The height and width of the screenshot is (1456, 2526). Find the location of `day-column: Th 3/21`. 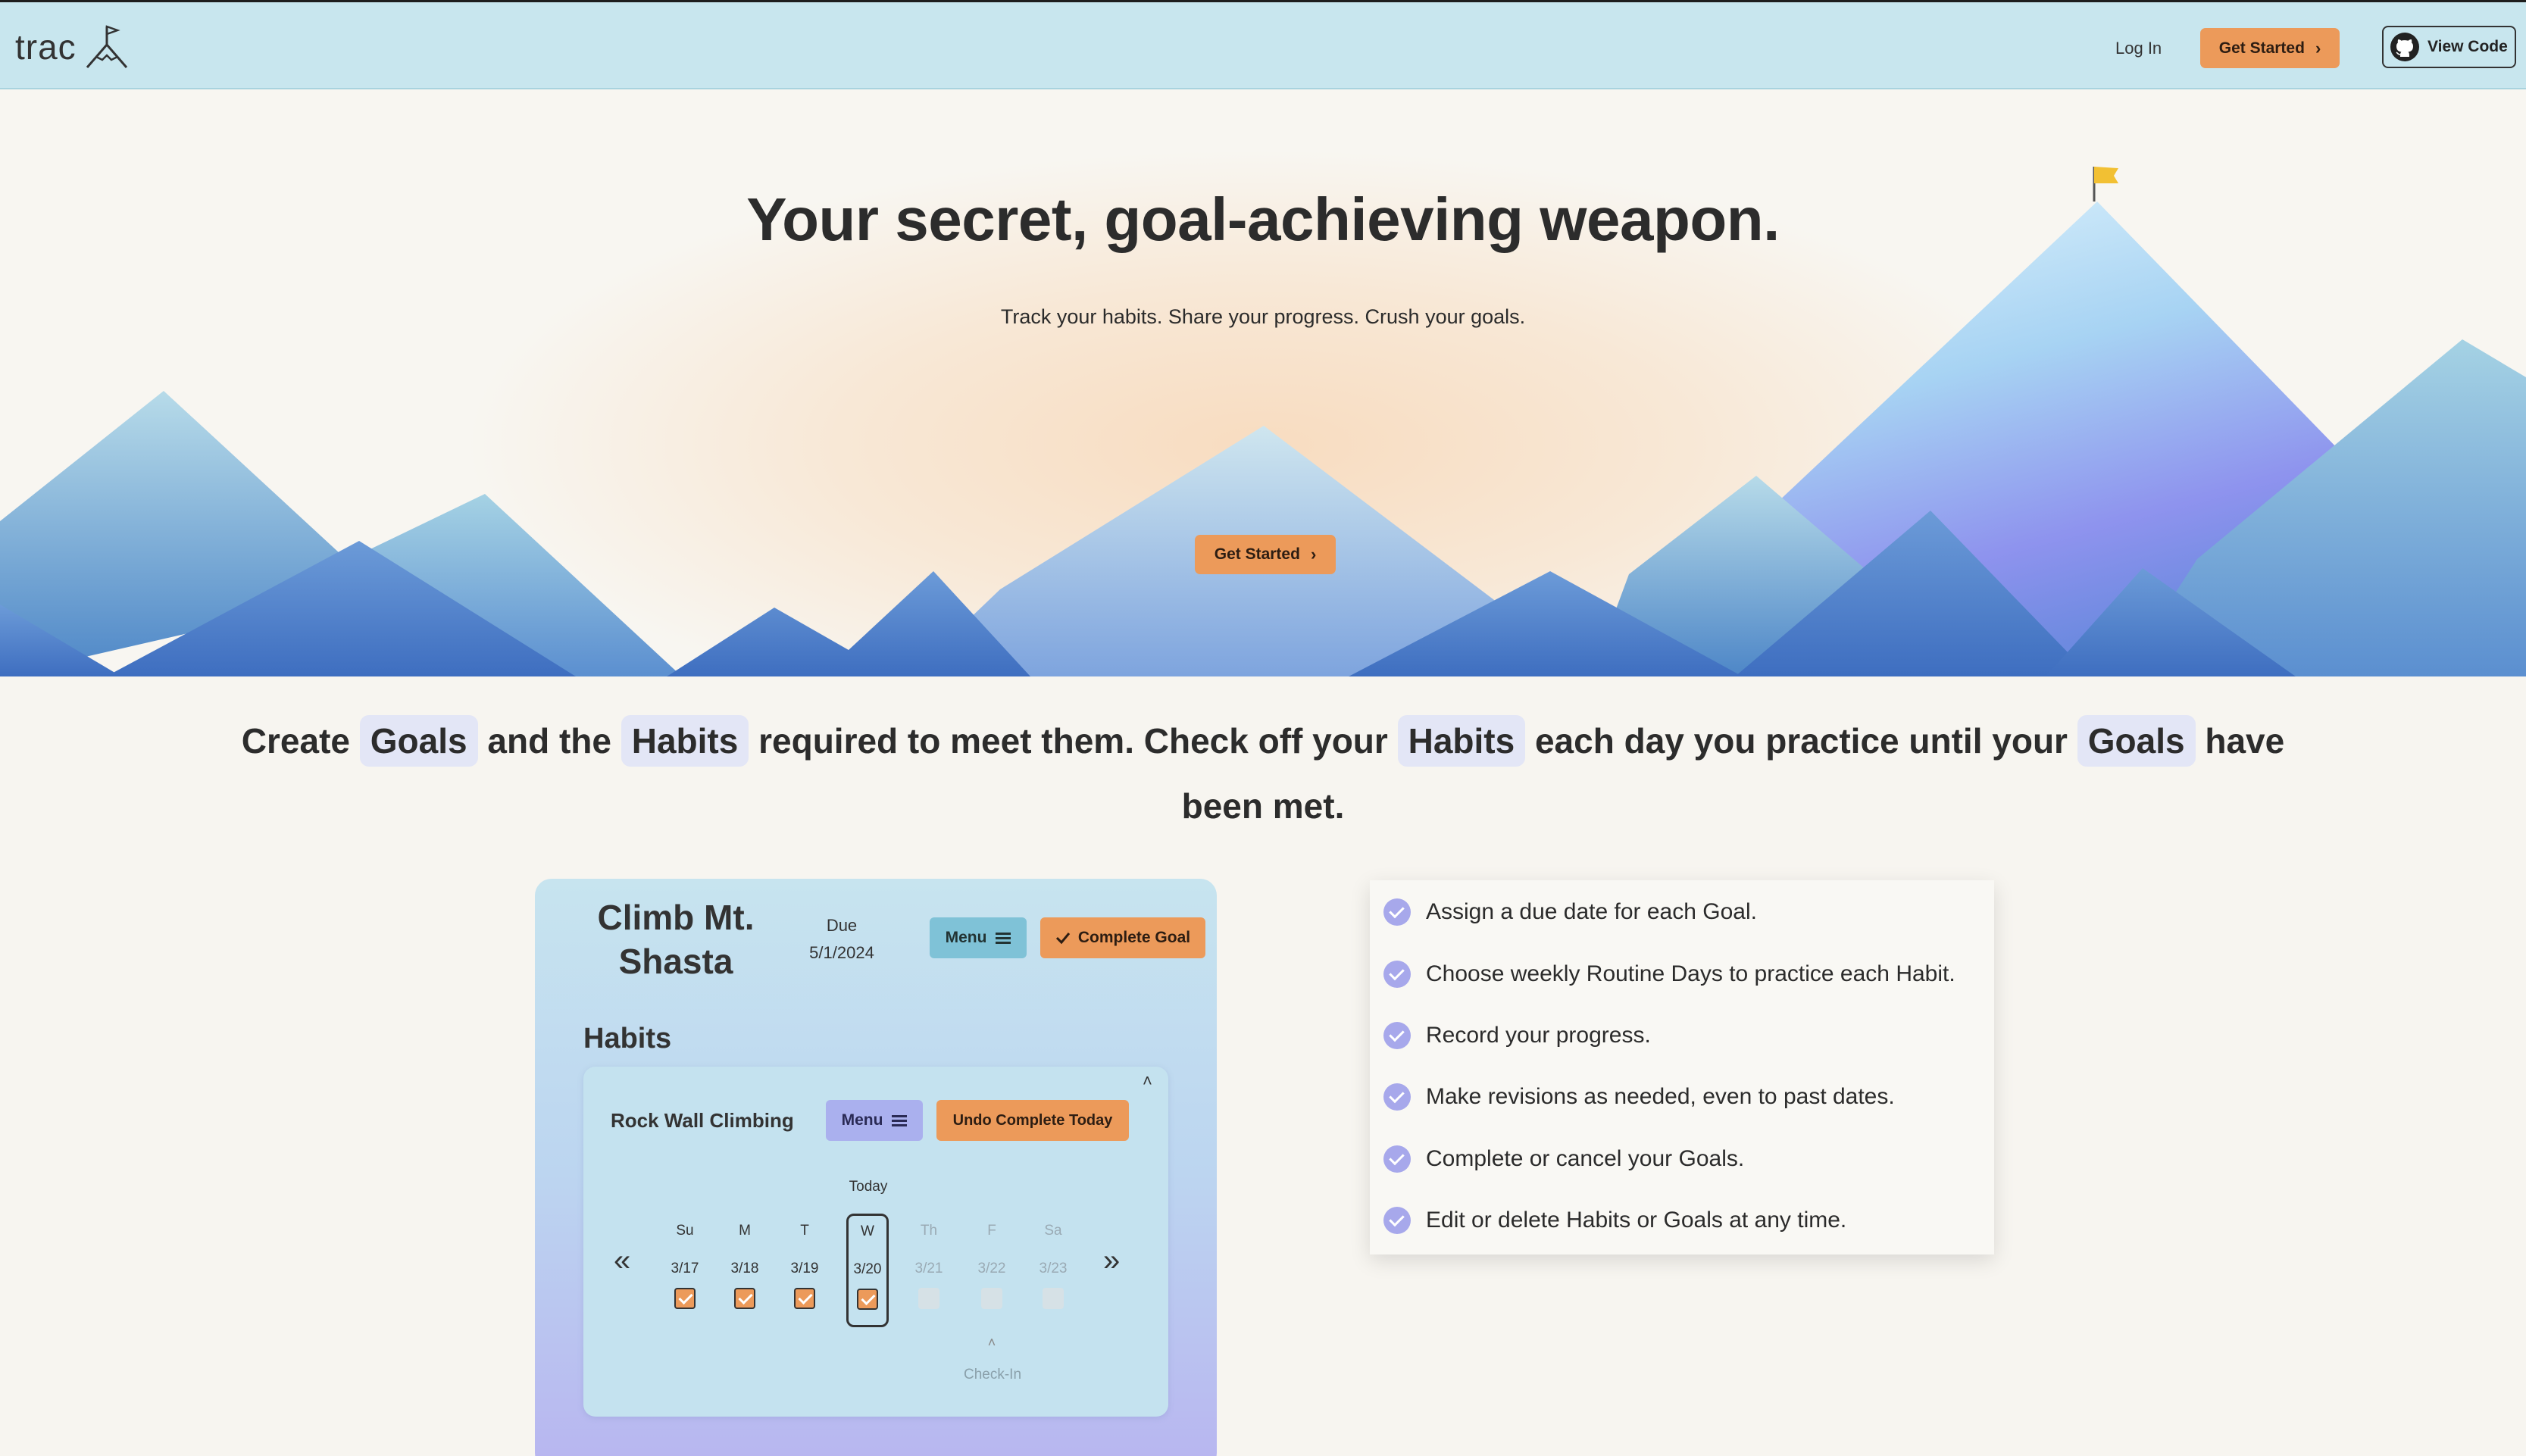

day-column: Th 3/21 is located at coordinates (929, 1262).